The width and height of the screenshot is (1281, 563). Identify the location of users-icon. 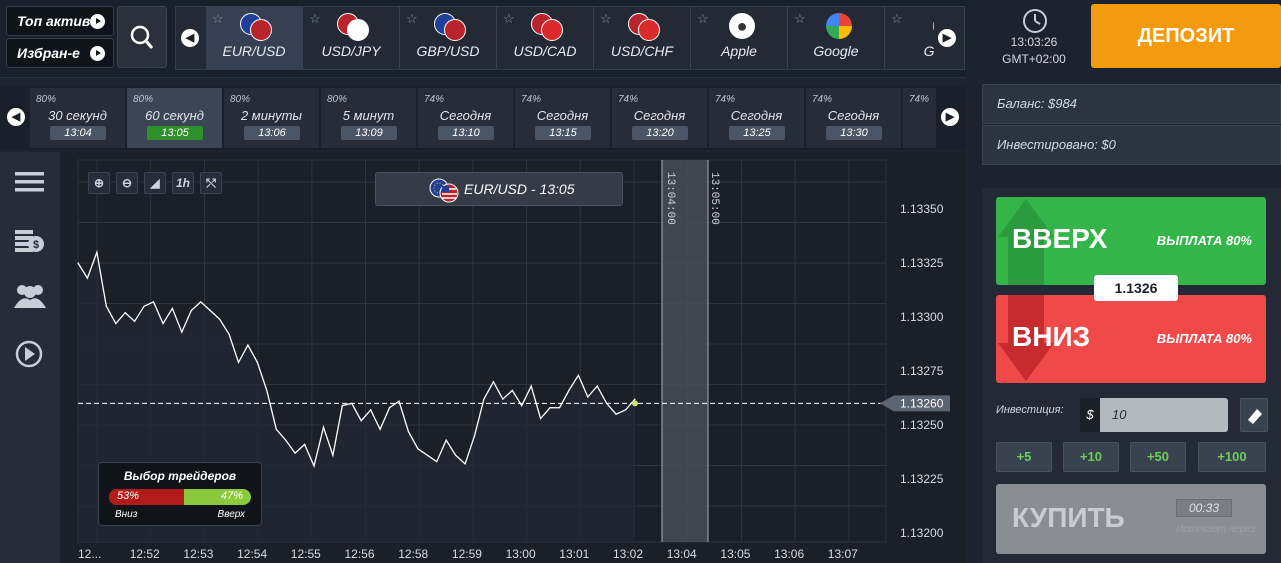
(30, 296).